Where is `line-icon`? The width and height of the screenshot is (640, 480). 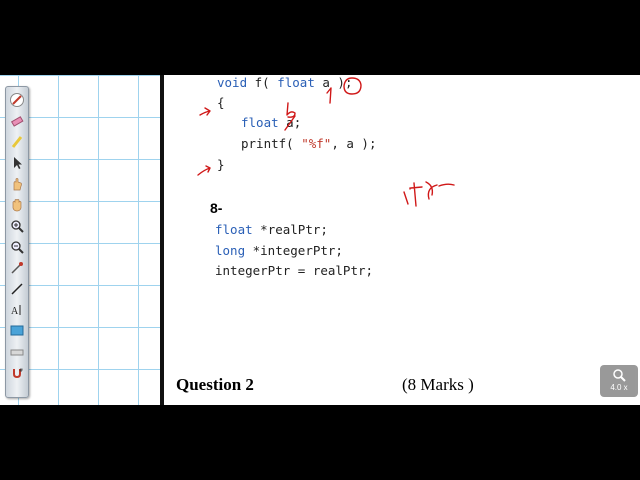 line-icon is located at coordinates (17, 289).